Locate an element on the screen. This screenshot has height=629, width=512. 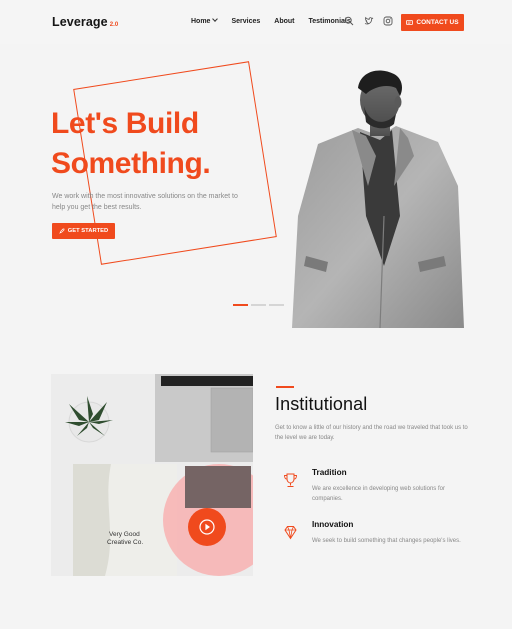
instagram-icon is located at coordinates (388, 21).